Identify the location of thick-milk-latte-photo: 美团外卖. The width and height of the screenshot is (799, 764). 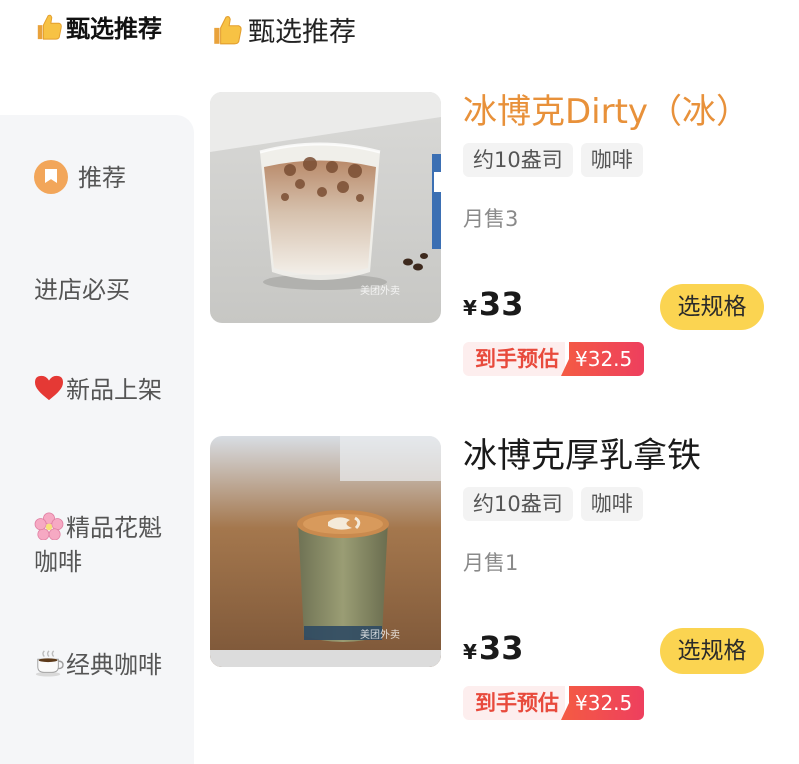
(325, 551).